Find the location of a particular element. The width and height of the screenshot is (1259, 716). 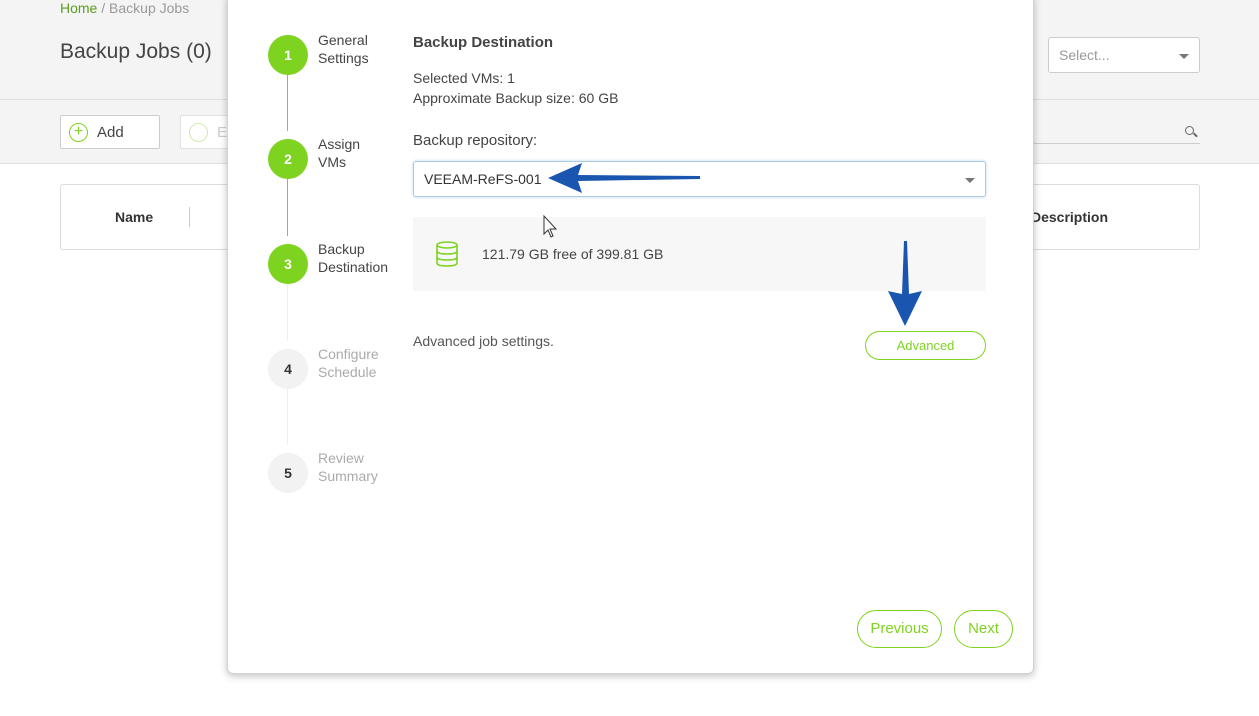

repository-select-value: VEEAM-ReFS-001 is located at coordinates (483, 179).